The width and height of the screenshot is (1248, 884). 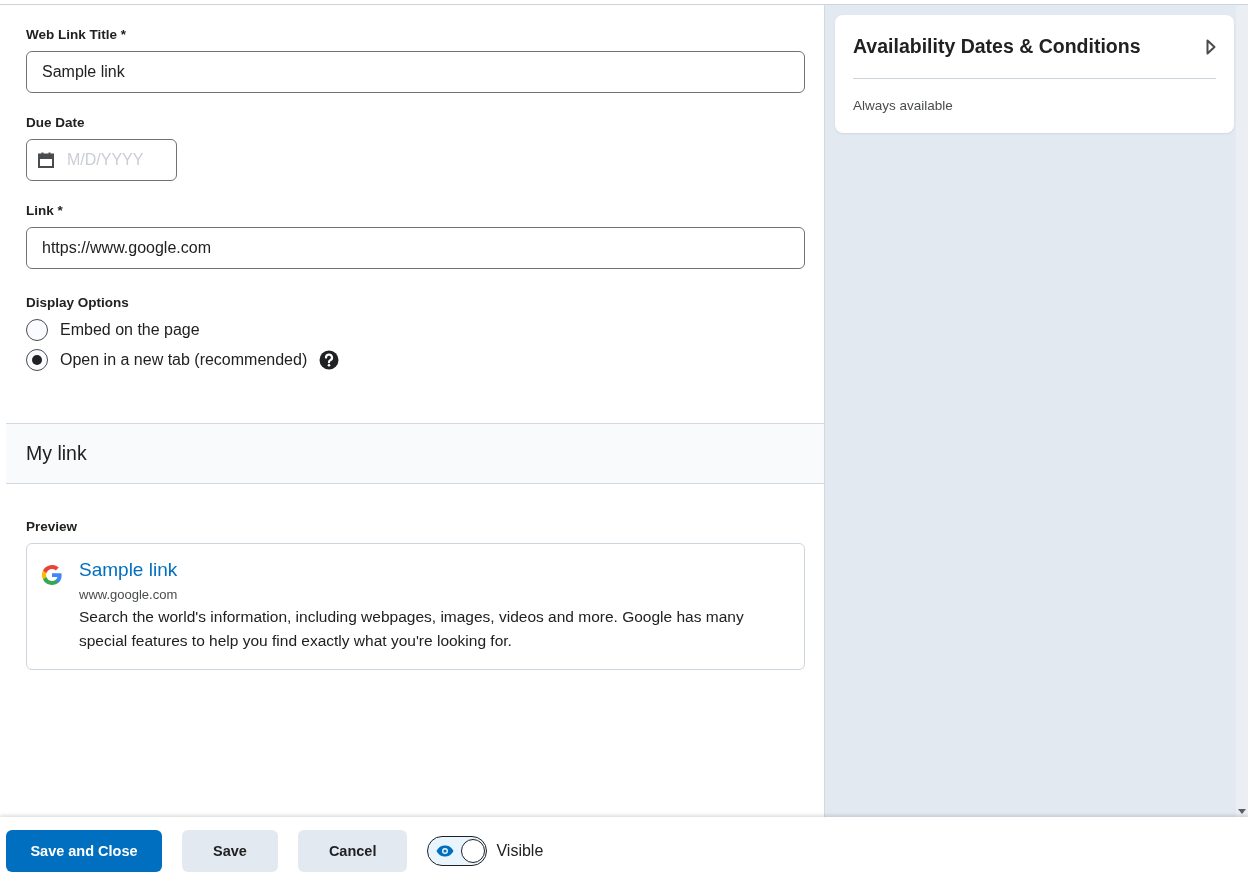 What do you see at coordinates (997, 46) in the screenshot?
I see `panel-title: Availability Dates & Conditions` at bounding box center [997, 46].